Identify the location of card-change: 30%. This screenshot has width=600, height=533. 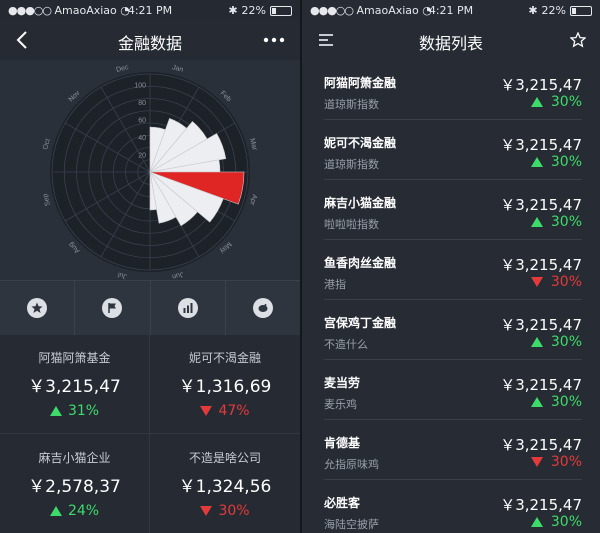
(225, 511).